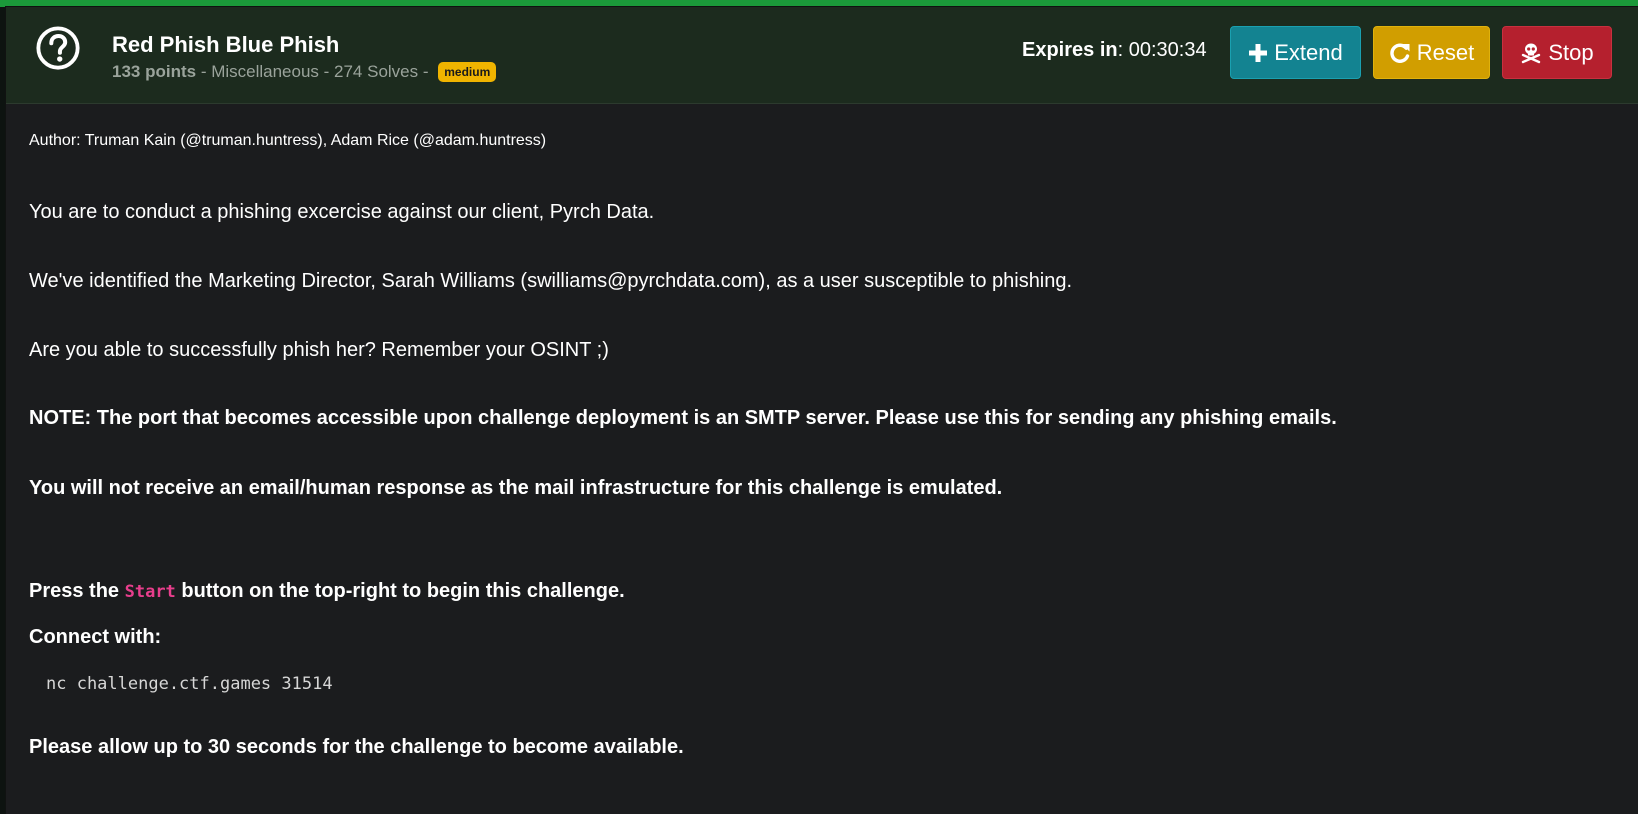 This screenshot has height=814, width=1638. I want to click on challenge-points: 133 points, so click(154, 71).